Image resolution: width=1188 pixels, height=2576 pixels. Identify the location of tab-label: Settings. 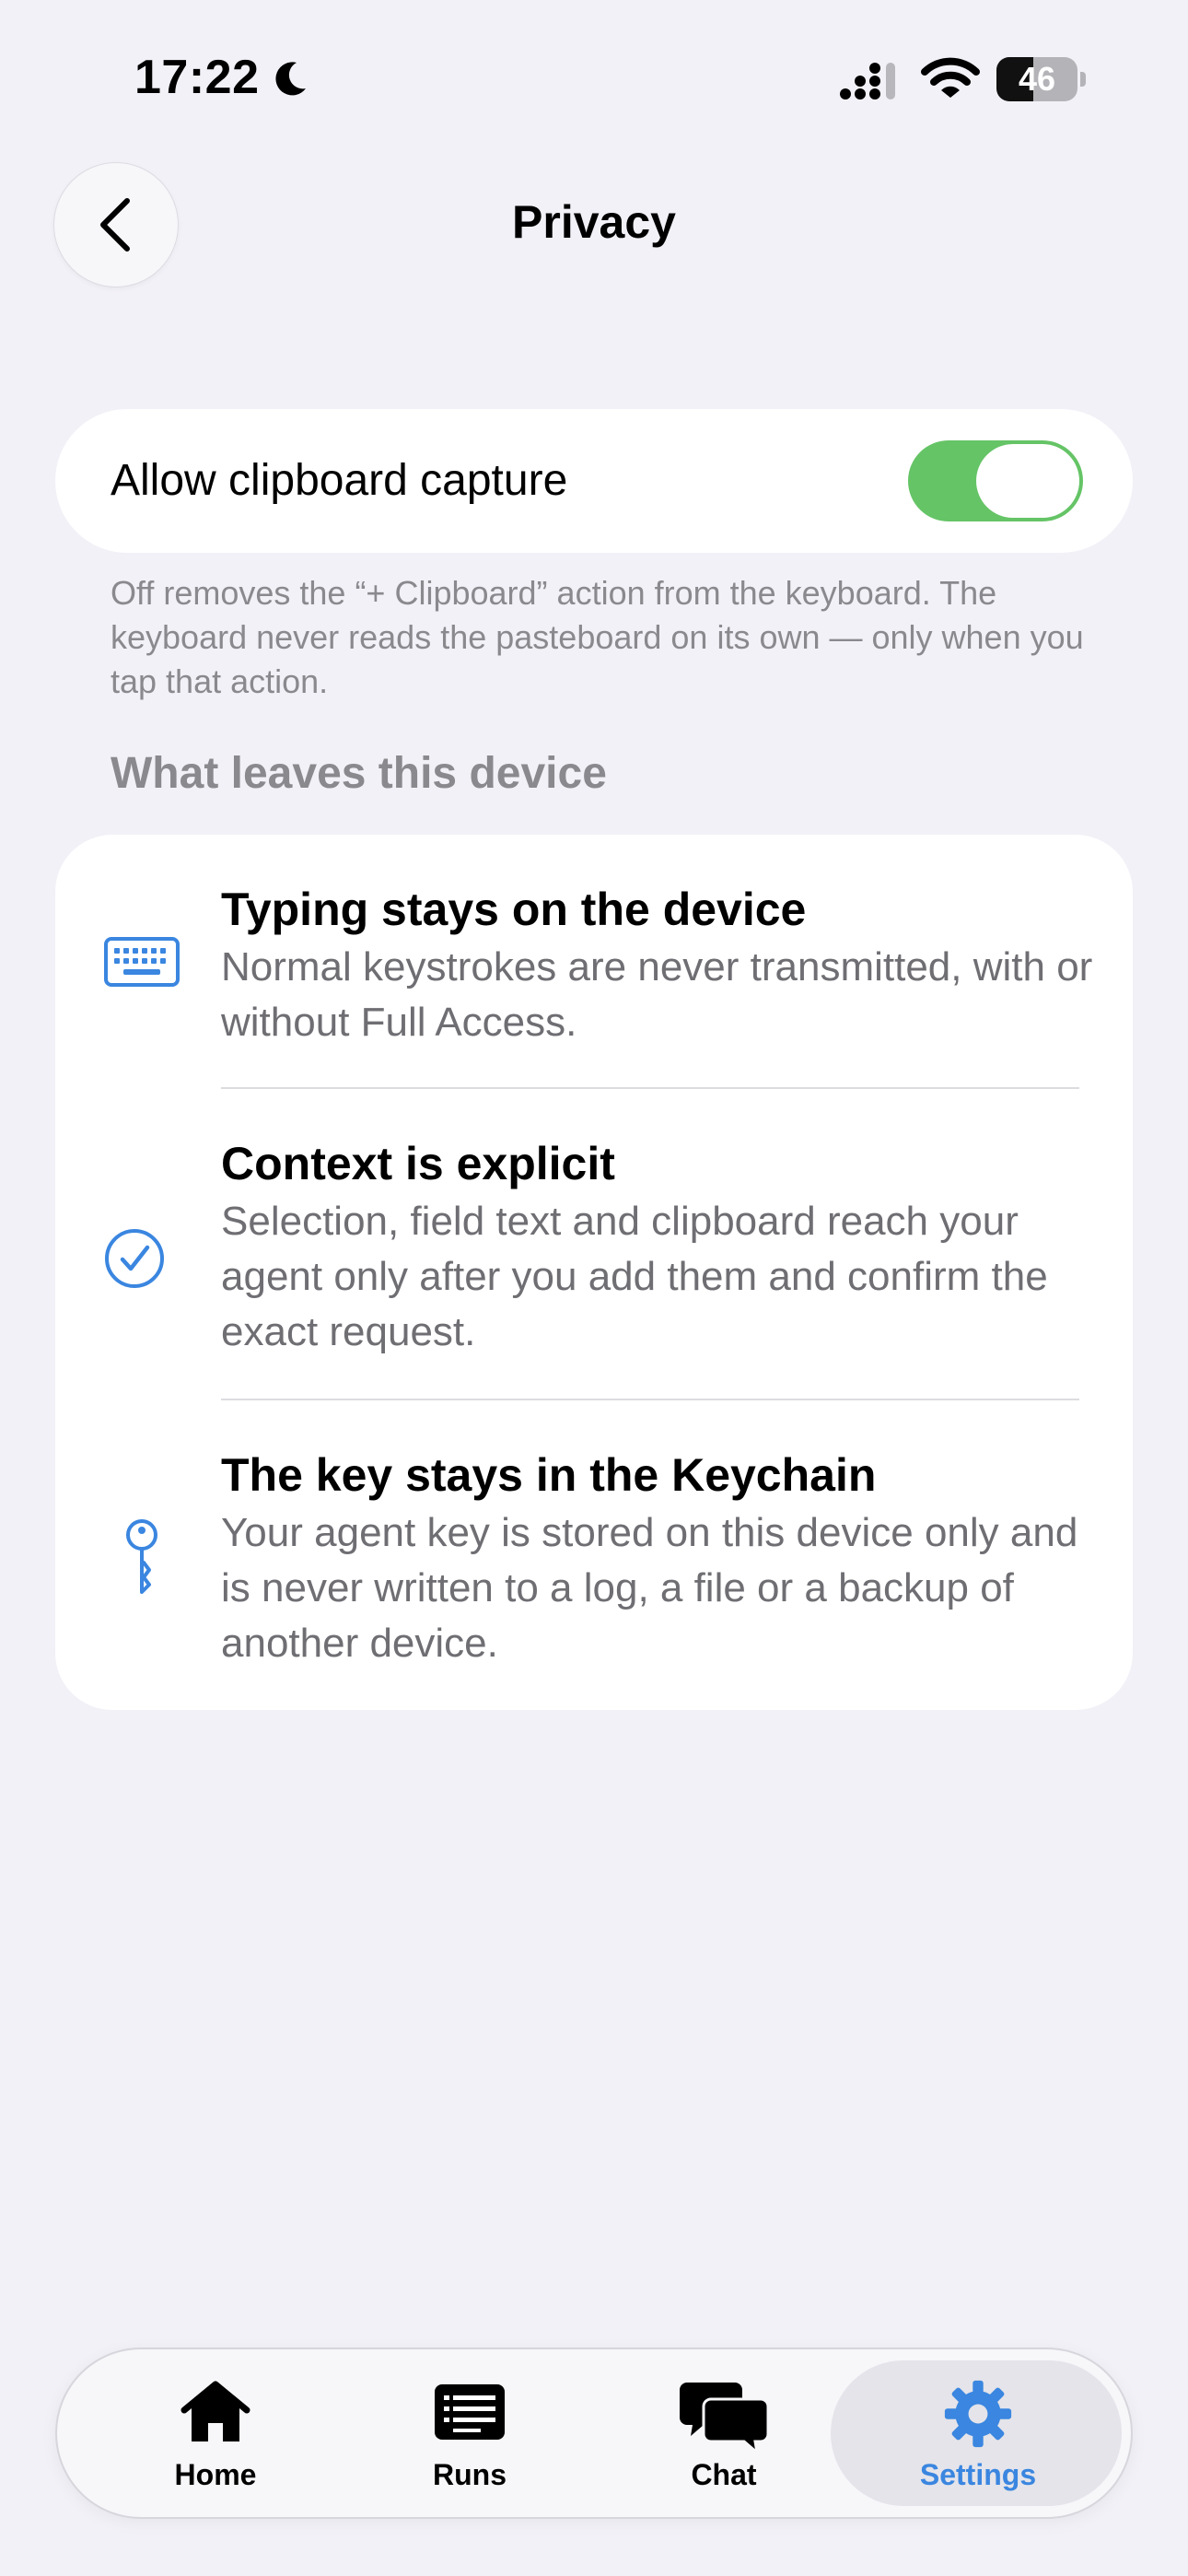
(978, 2474).